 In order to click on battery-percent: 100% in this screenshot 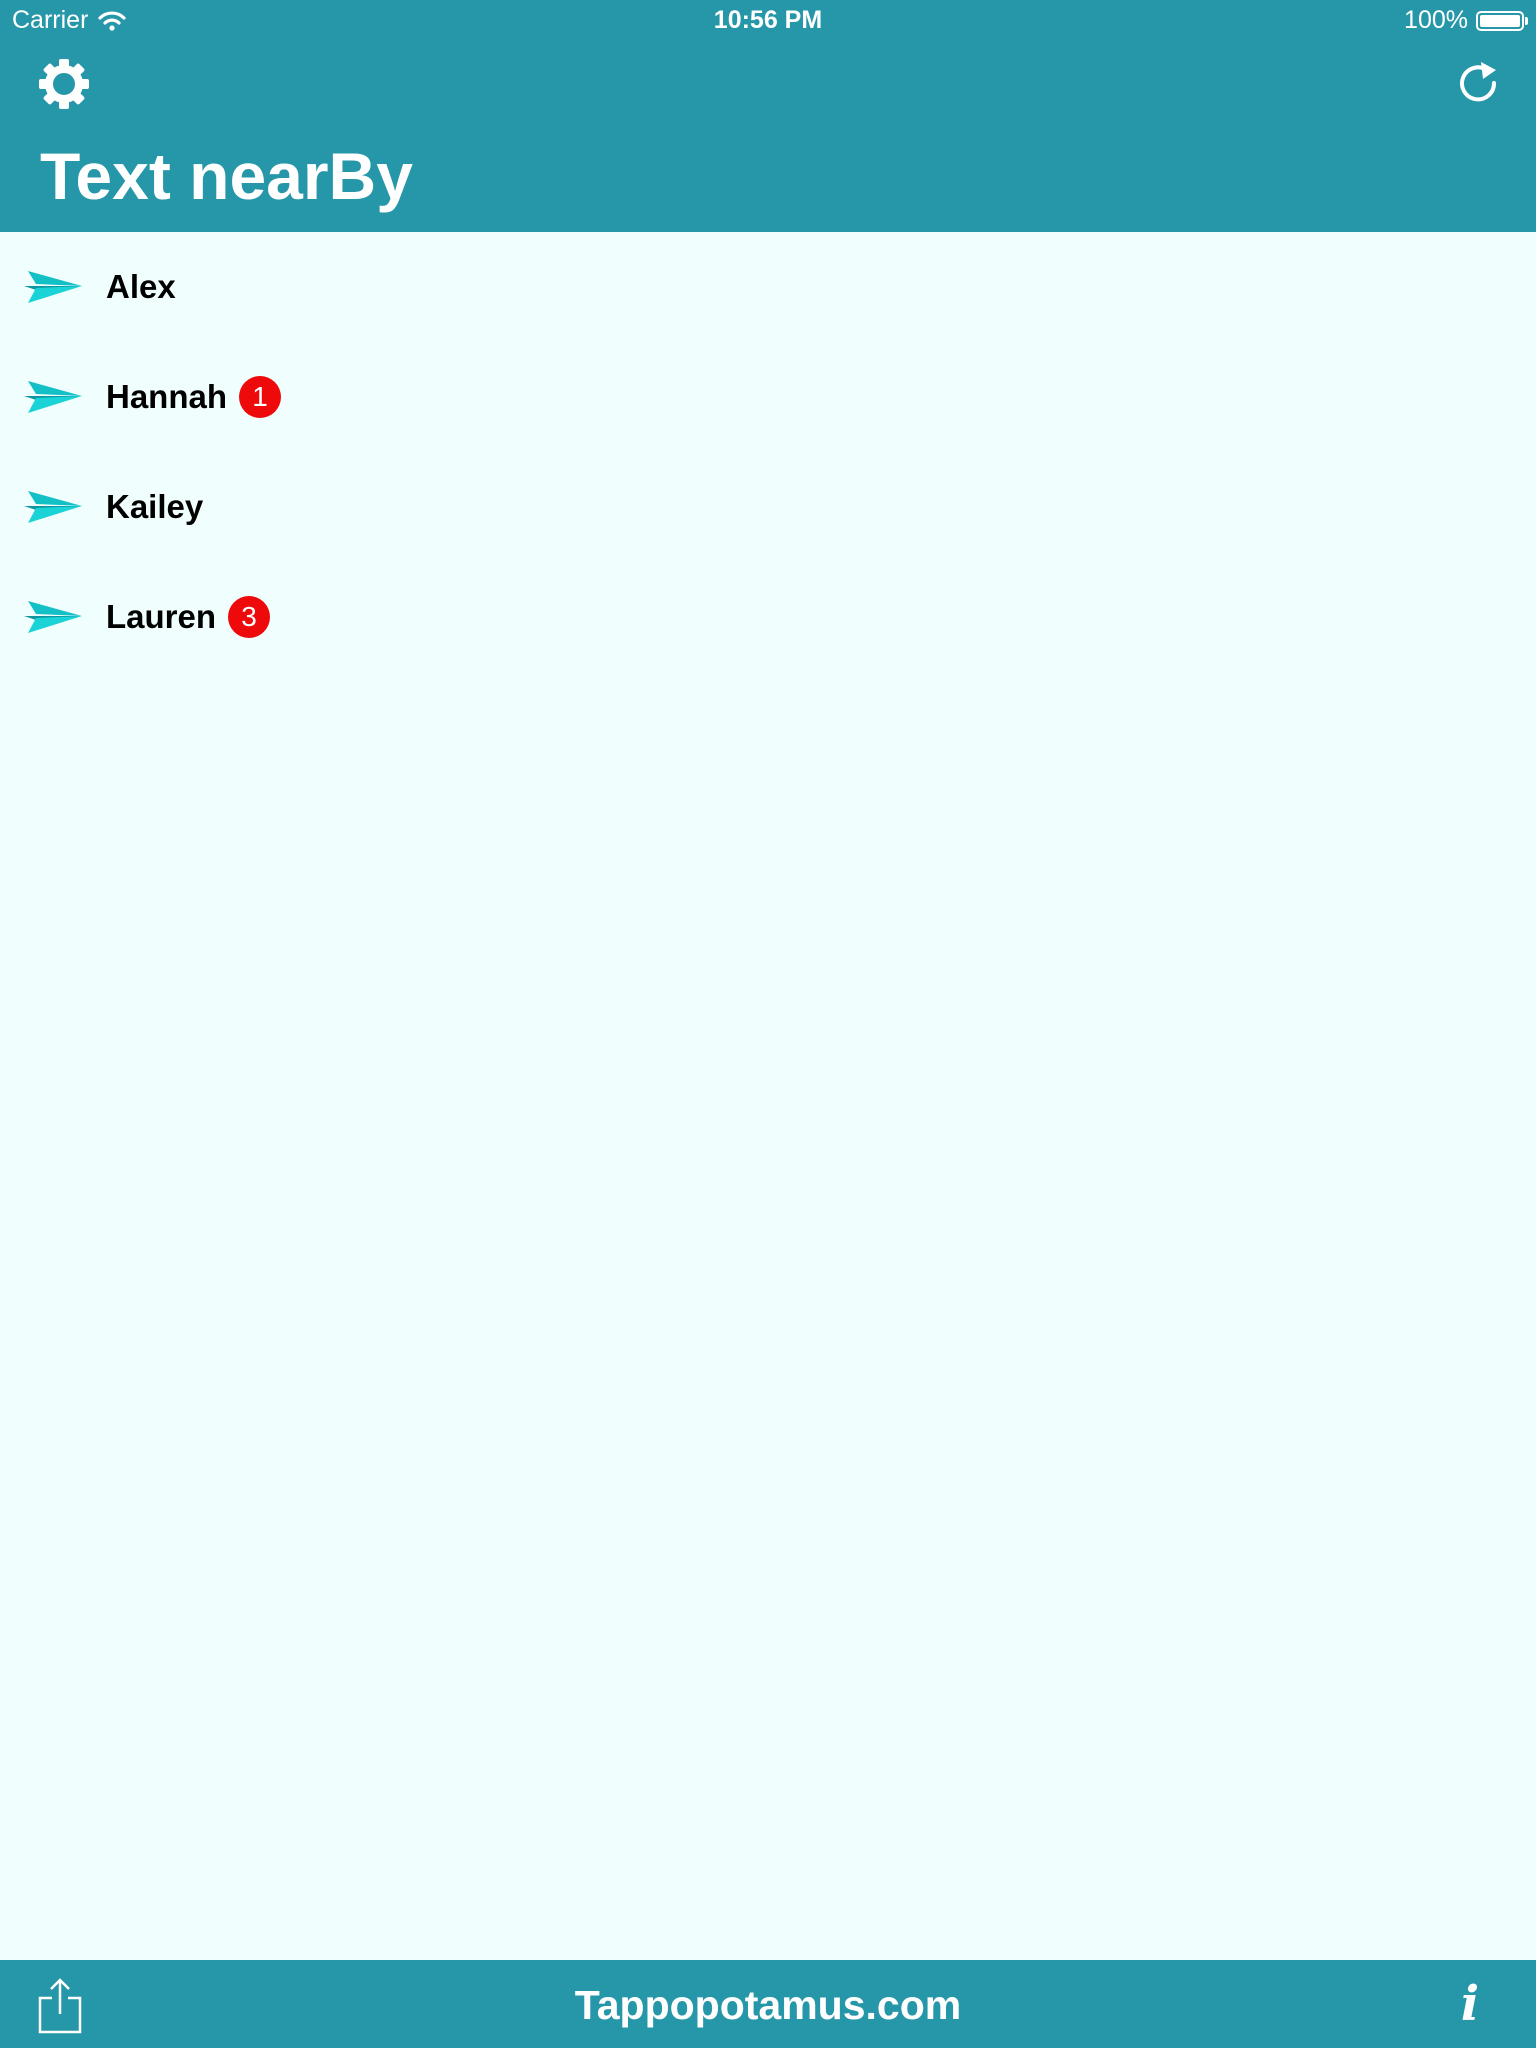, I will do `click(1436, 20)`.